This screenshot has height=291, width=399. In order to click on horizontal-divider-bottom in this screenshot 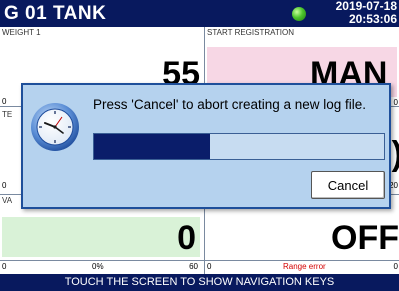, I will do `click(199, 260)`.